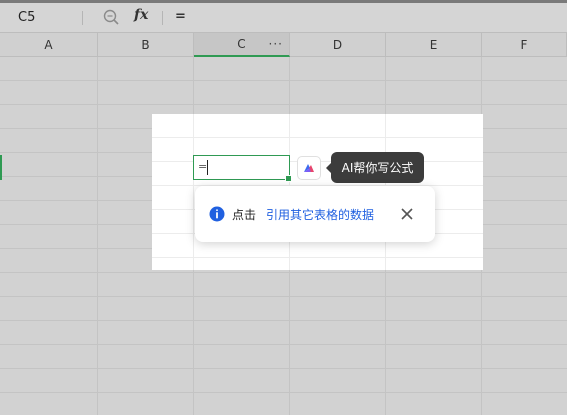 The height and width of the screenshot is (415, 567). I want to click on column-header-b: B, so click(146, 45).